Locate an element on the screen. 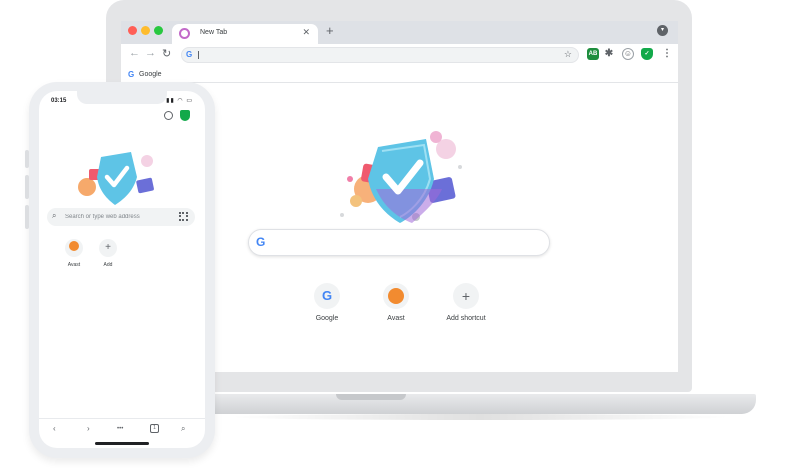  qr-scan-icon is located at coordinates (183, 216).